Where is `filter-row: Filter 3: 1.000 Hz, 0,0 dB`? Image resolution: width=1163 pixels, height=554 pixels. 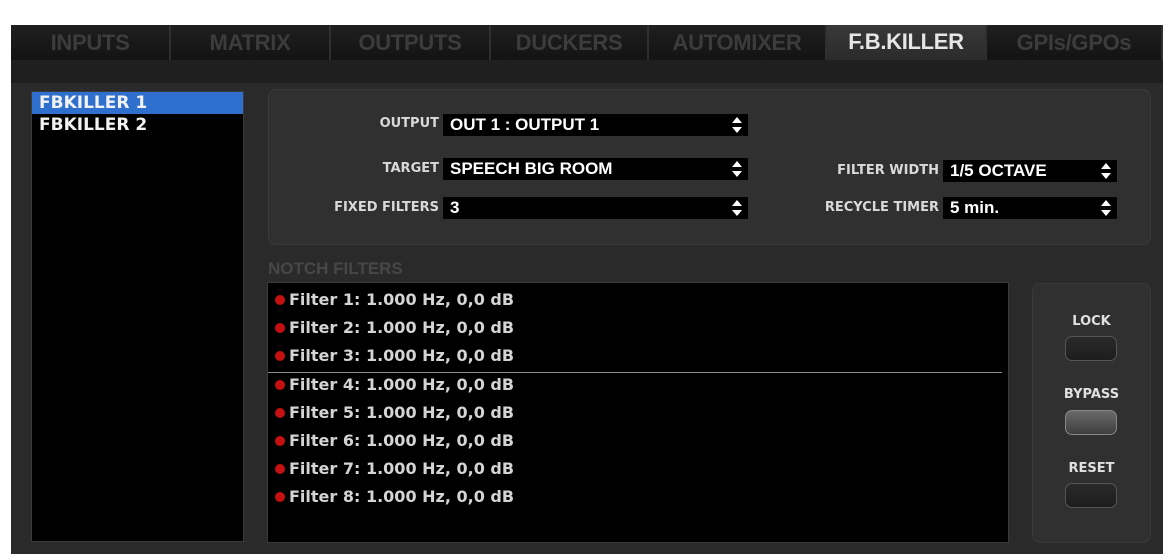
filter-row: Filter 3: 1.000 Hz, 0,0 dB is located at coordinates (394, 356).